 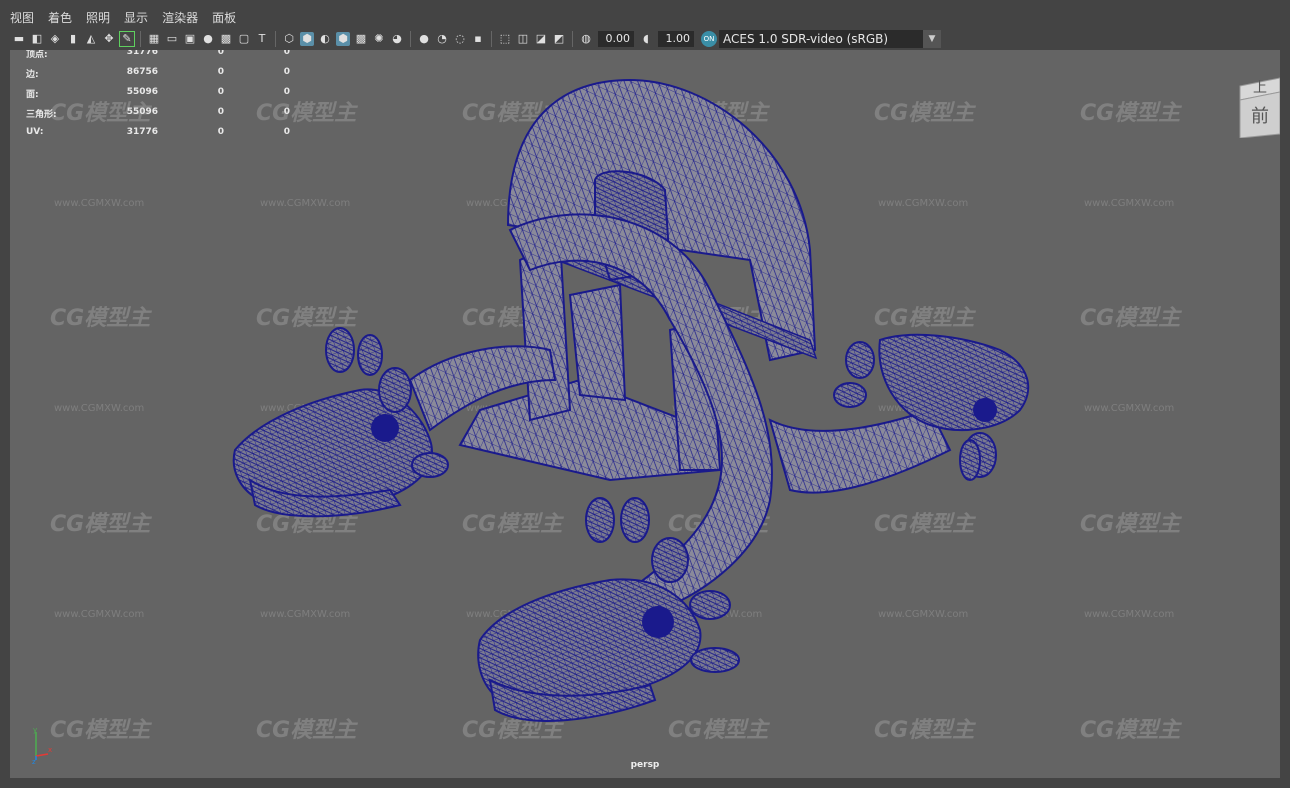 What do you see at coordinates (932, 39) in the screenshot?
I see `chevron-down-icon: ▼` at bounding box center [932, 39].